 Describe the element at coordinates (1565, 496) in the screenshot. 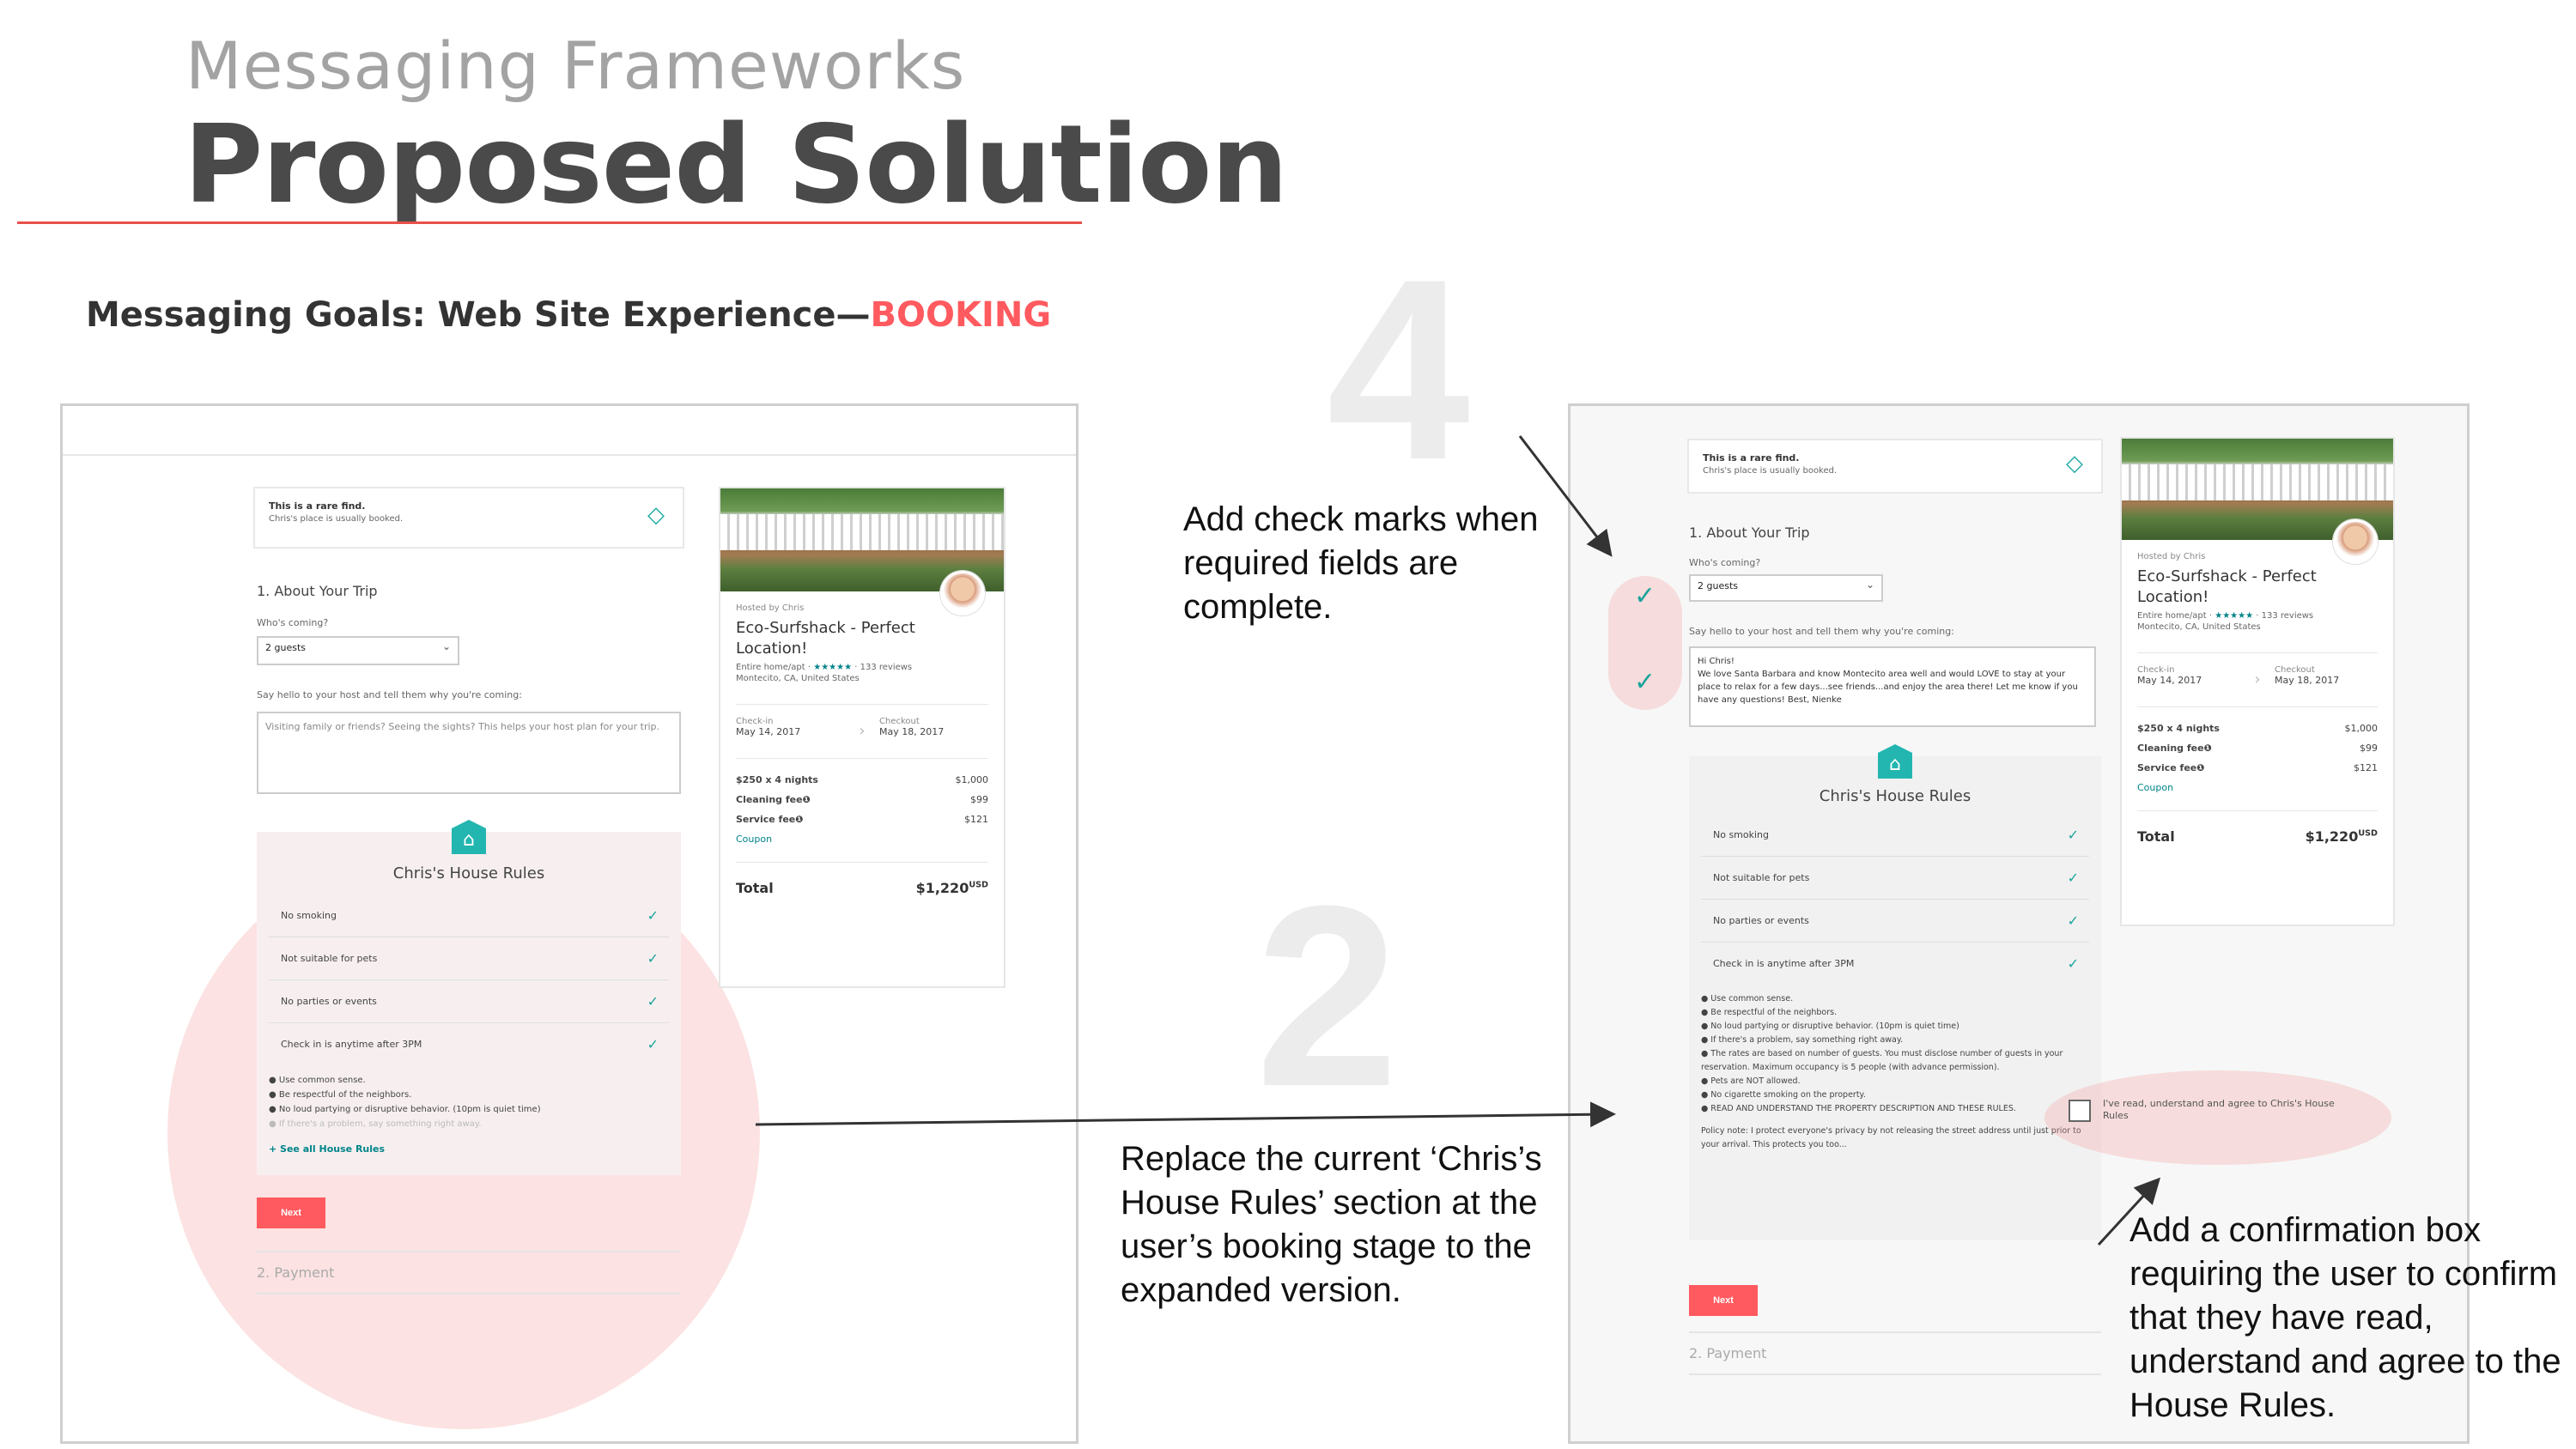

I see `arrow-to-checkmarks` at that location.